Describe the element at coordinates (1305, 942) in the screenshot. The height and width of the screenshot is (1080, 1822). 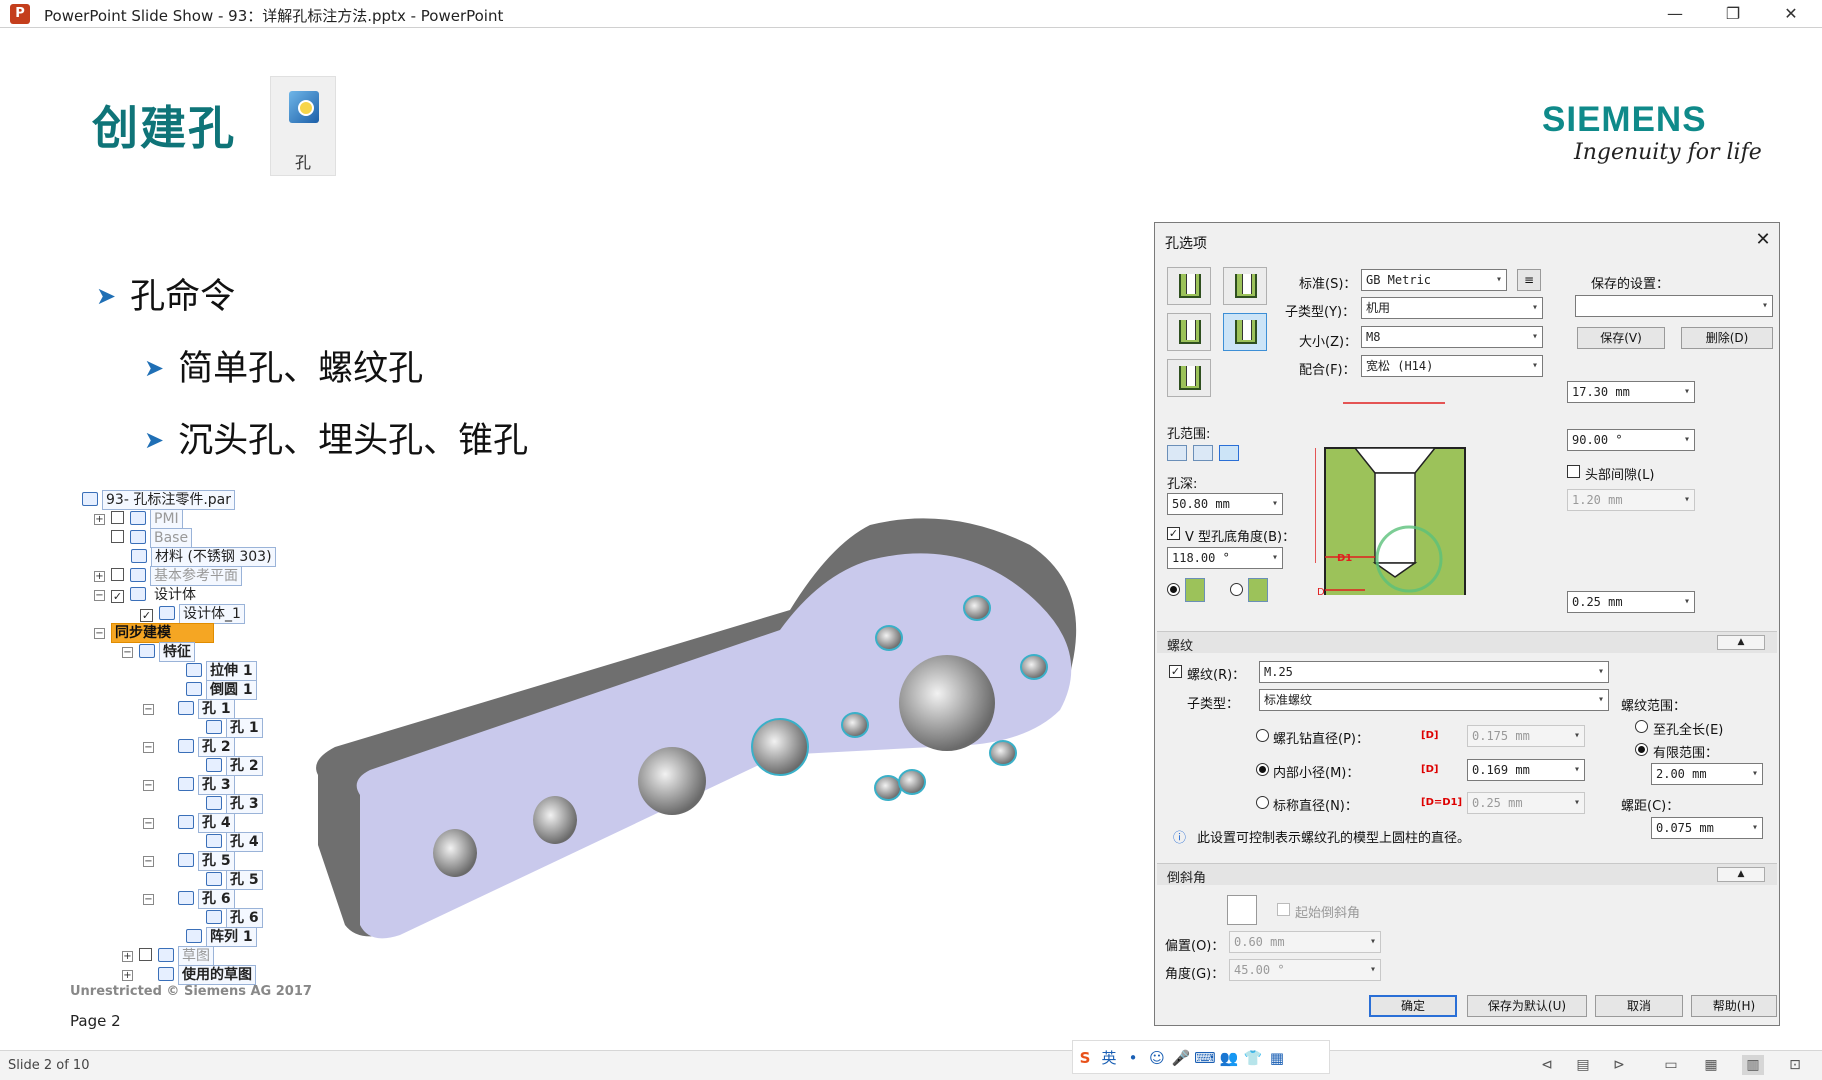
I see `chamfer-offset-input: 0.60 mm ▾` at that location.